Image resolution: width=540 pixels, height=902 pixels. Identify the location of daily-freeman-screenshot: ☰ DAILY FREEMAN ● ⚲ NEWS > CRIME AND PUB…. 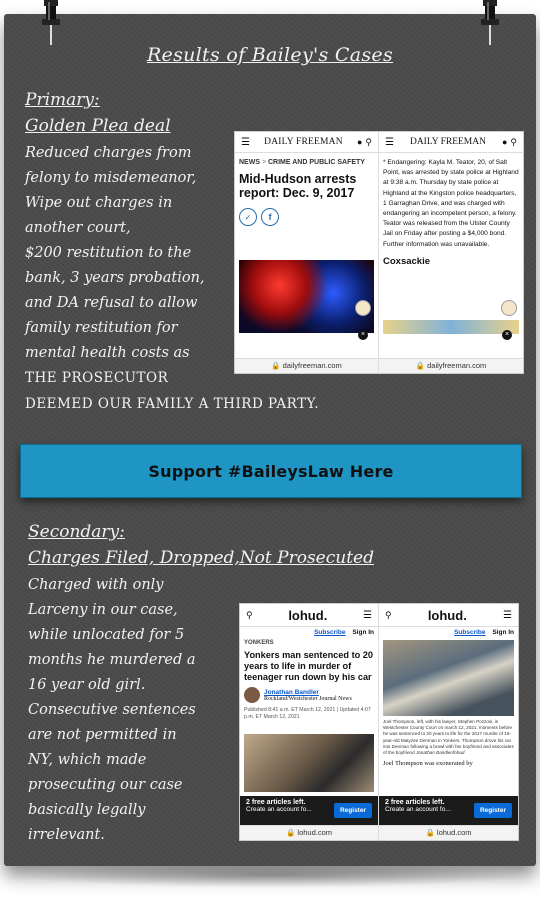
(379, 252).